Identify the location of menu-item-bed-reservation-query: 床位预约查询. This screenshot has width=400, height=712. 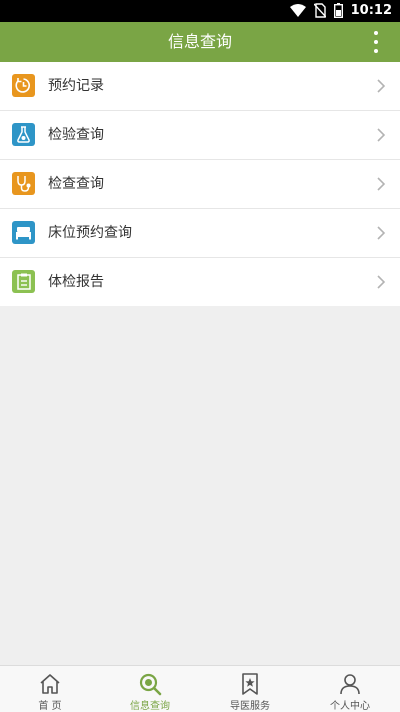
(200, 233).